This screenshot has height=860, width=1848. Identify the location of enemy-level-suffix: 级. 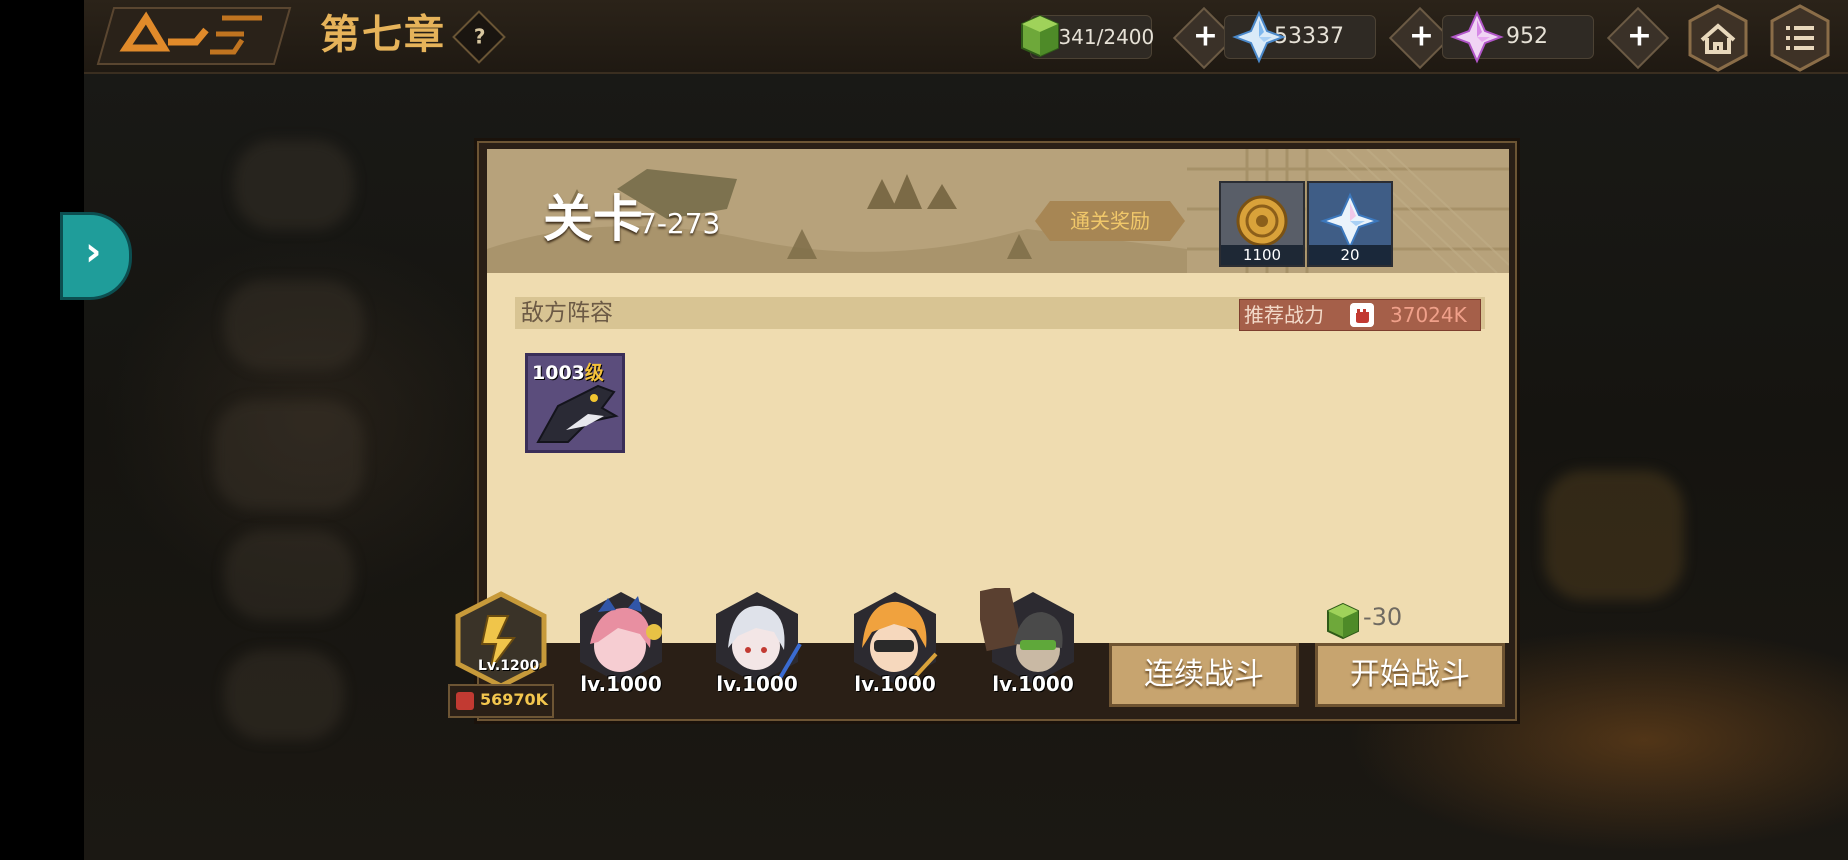
(594, 373).